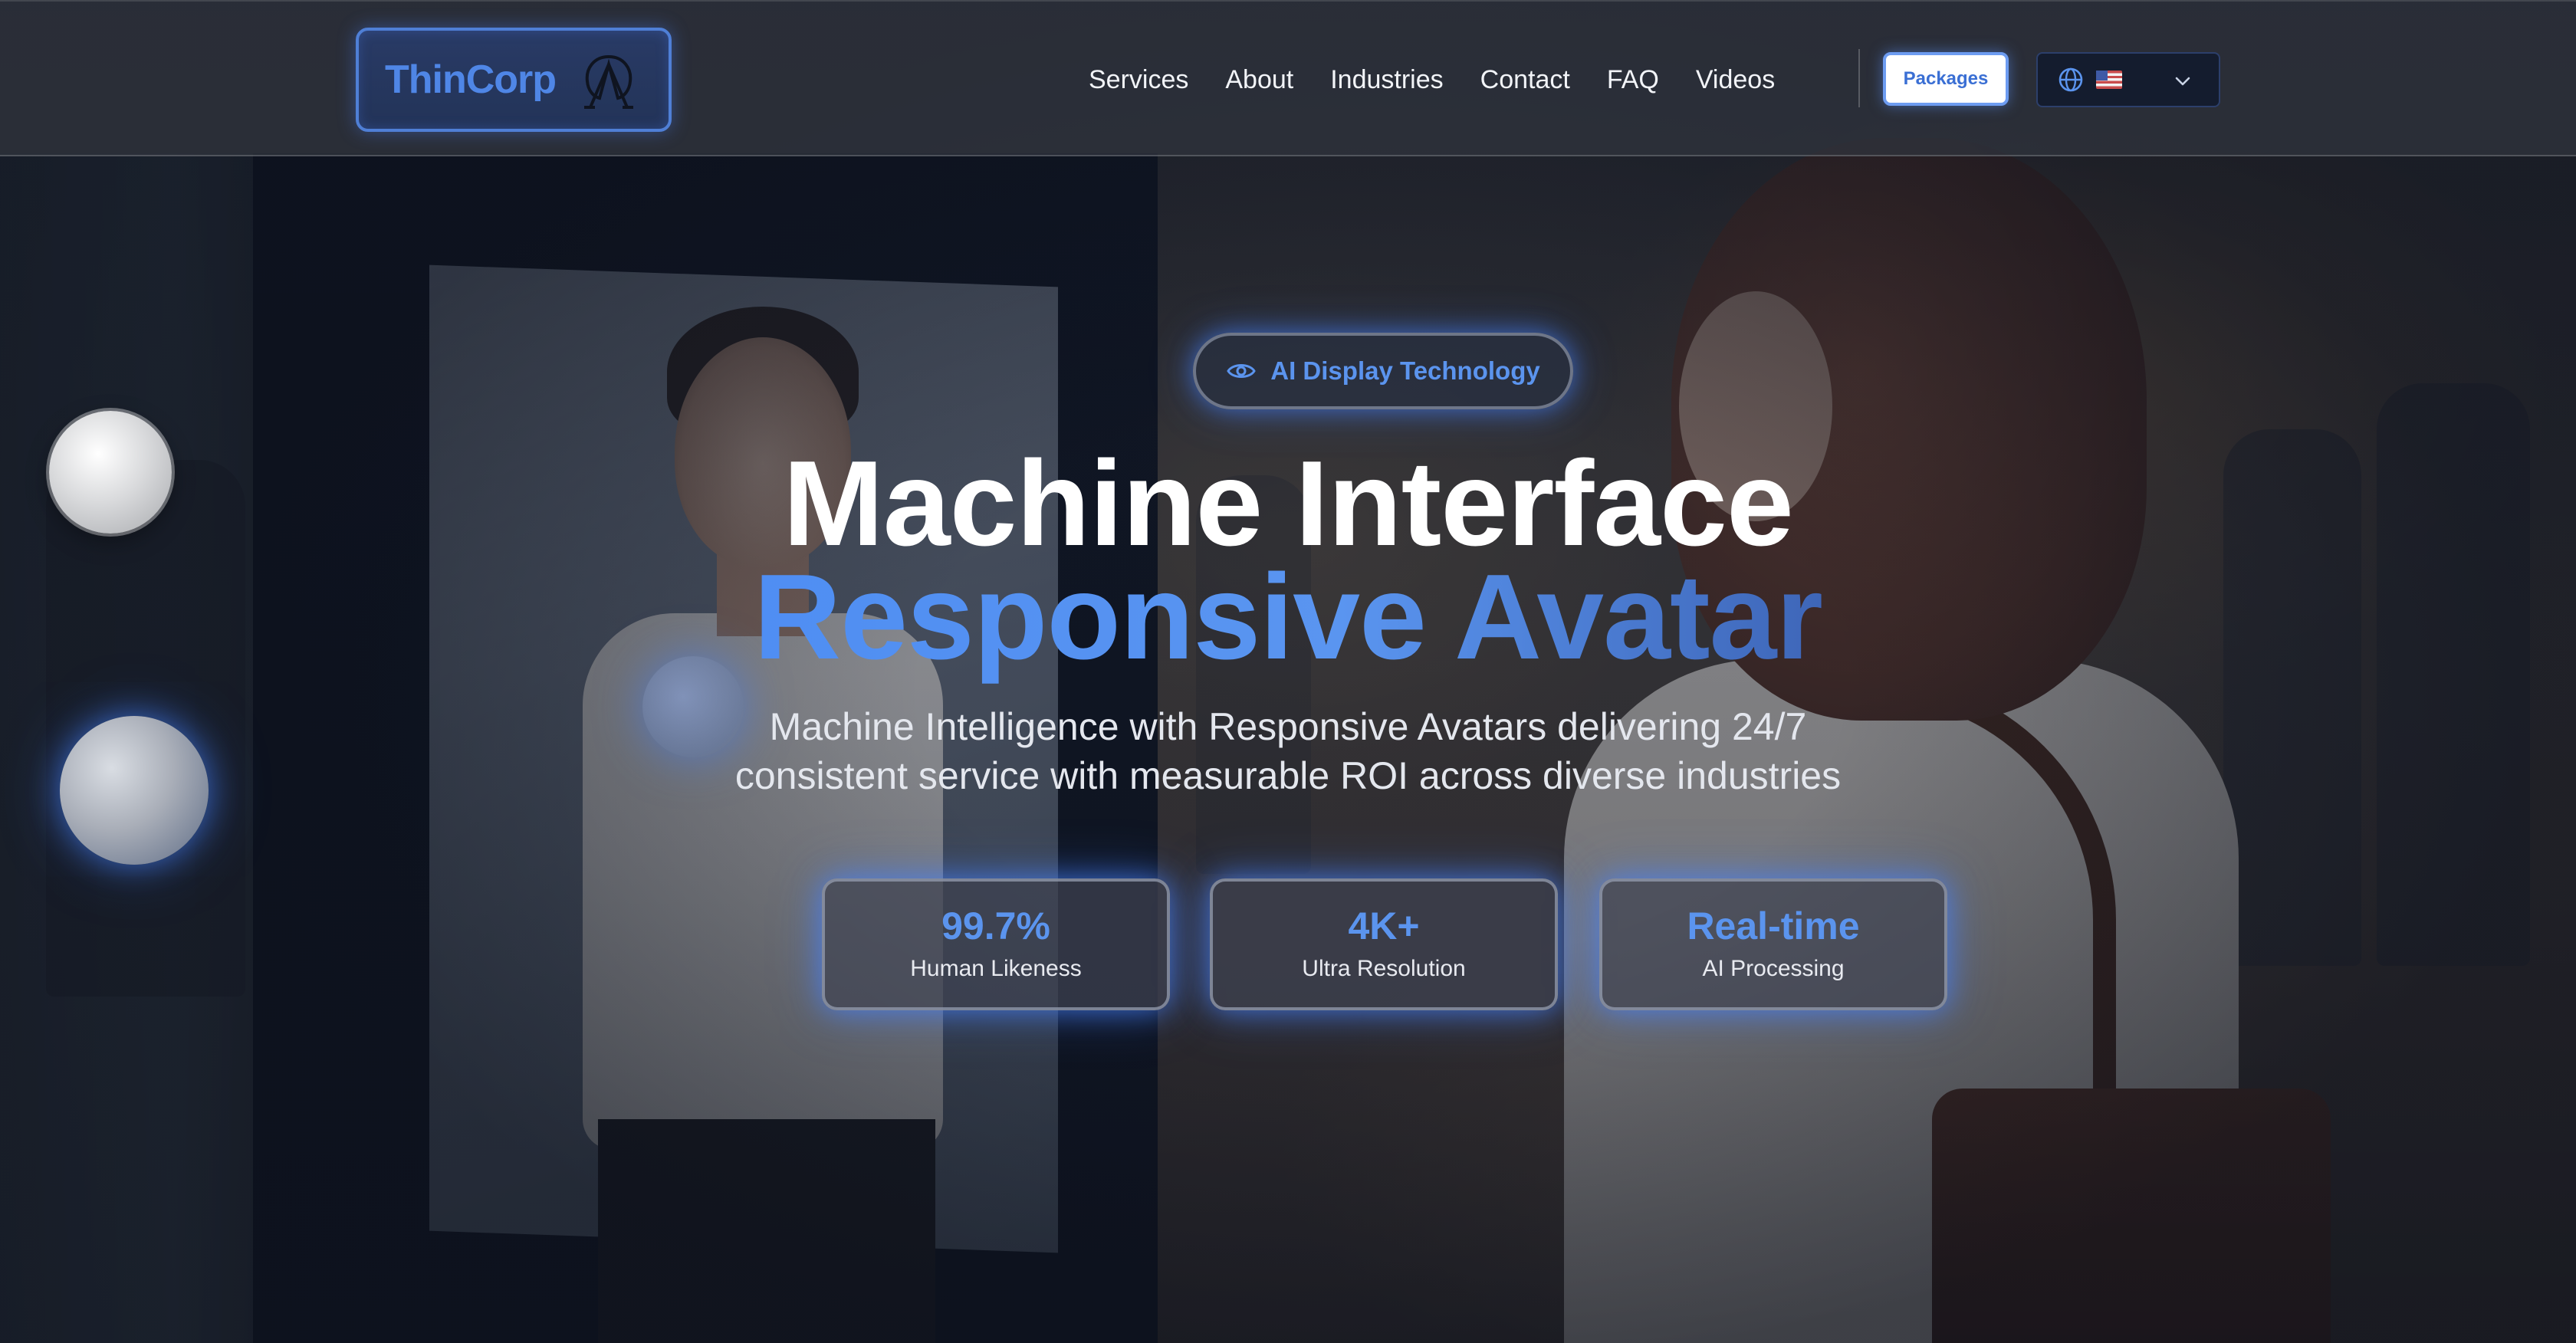 Image resolution: width=2576 pixels, height=1343 pixels. What do you see at coordinates (1384, 926) in the screenshot?
I see `stat-value: 4K+` at bounding box center [1384, 926].